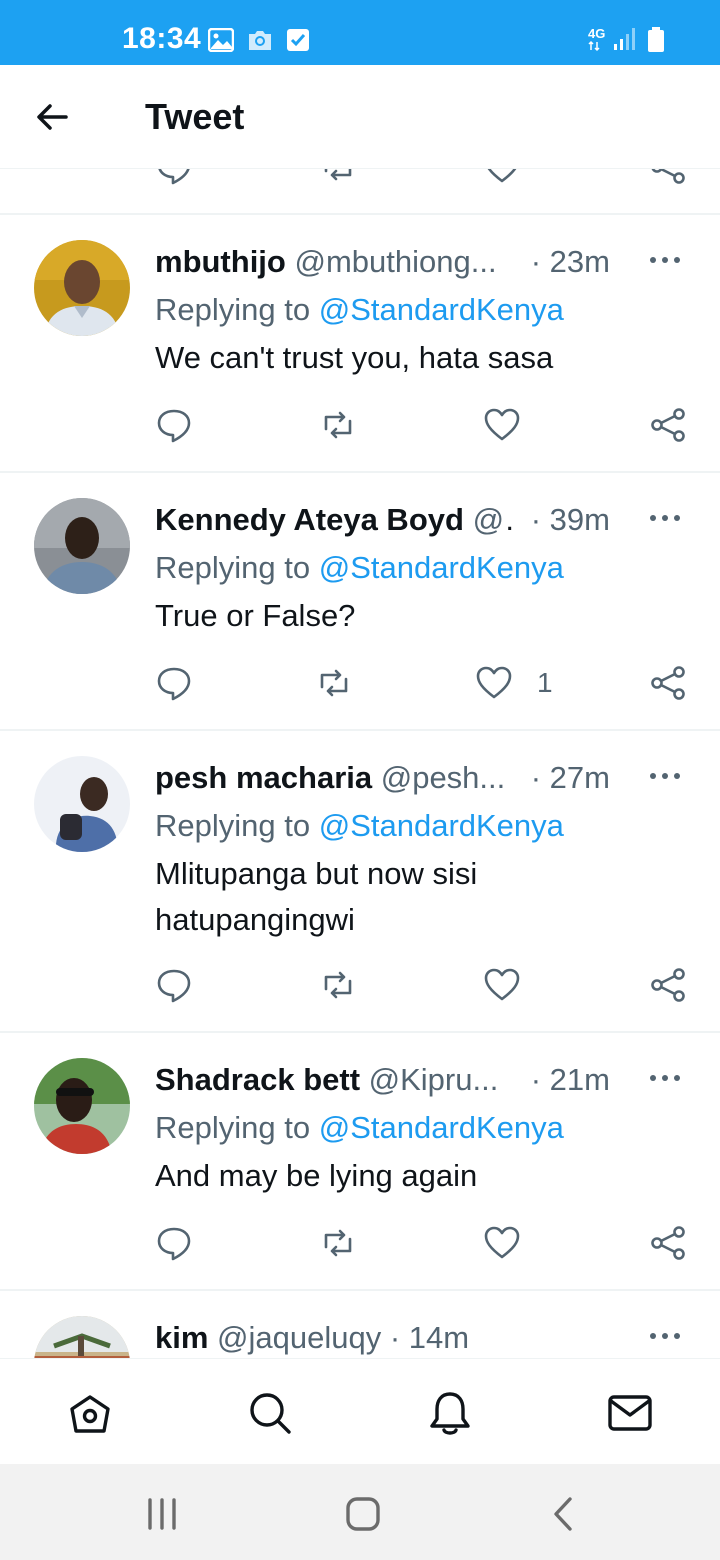 The image size is (720, 1560). What do you see at coordinates (360, 1411) in the screenshot?
I see `bottom-navigation` at bounding box center [360, 1411].